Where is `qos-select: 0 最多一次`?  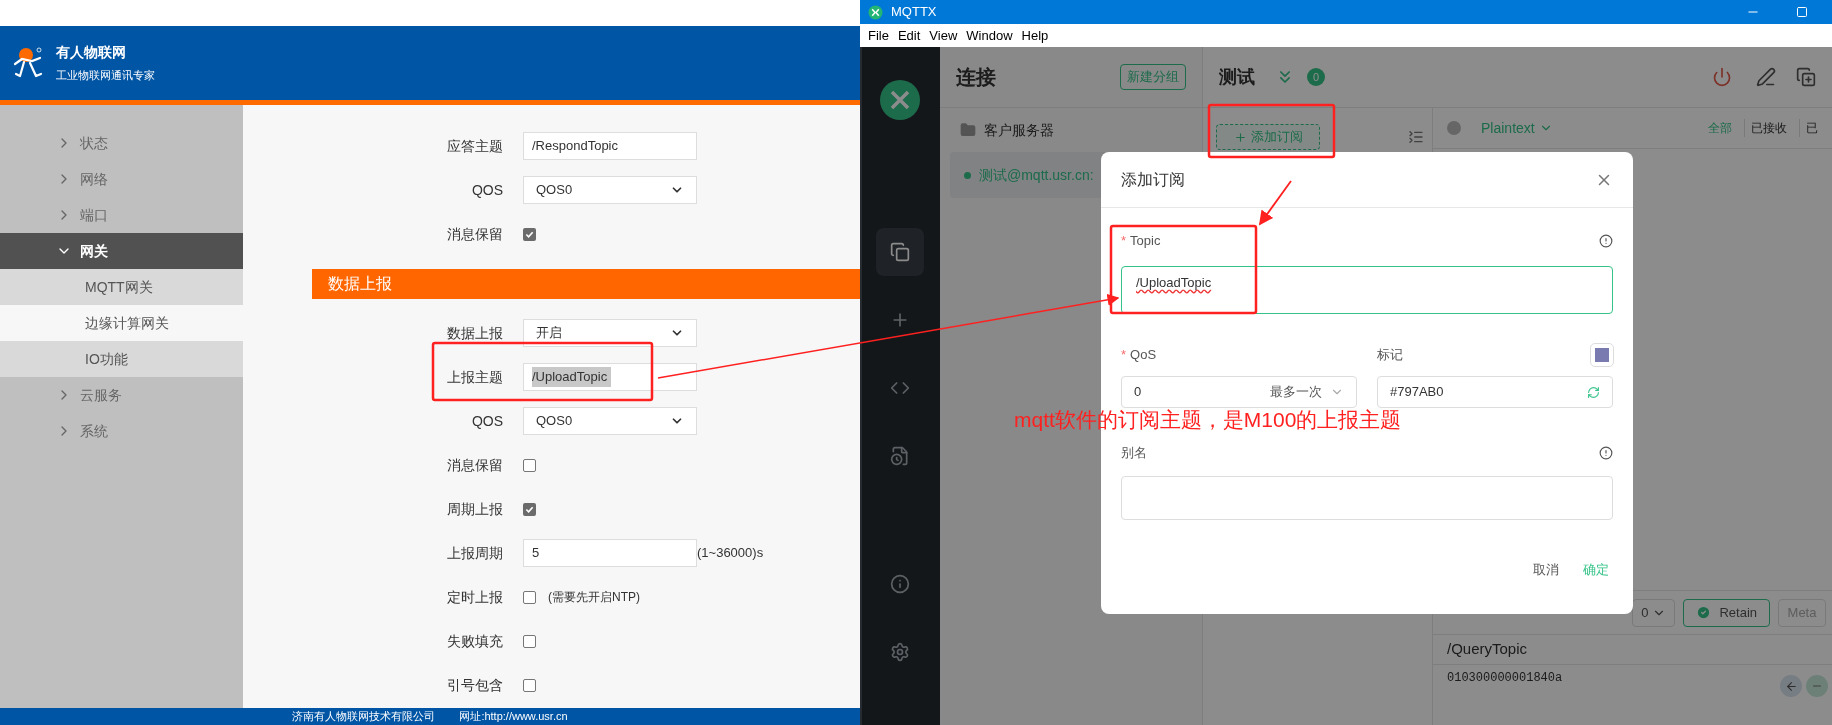
qos-select: 0 最多一次 is located at coordinates (1239, 392).